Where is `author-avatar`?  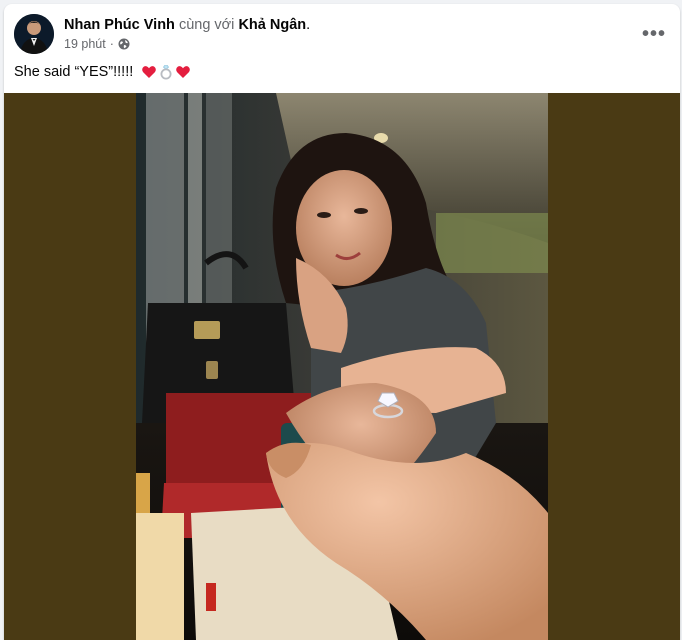 author-avatar is located at coordinates (34, 34).